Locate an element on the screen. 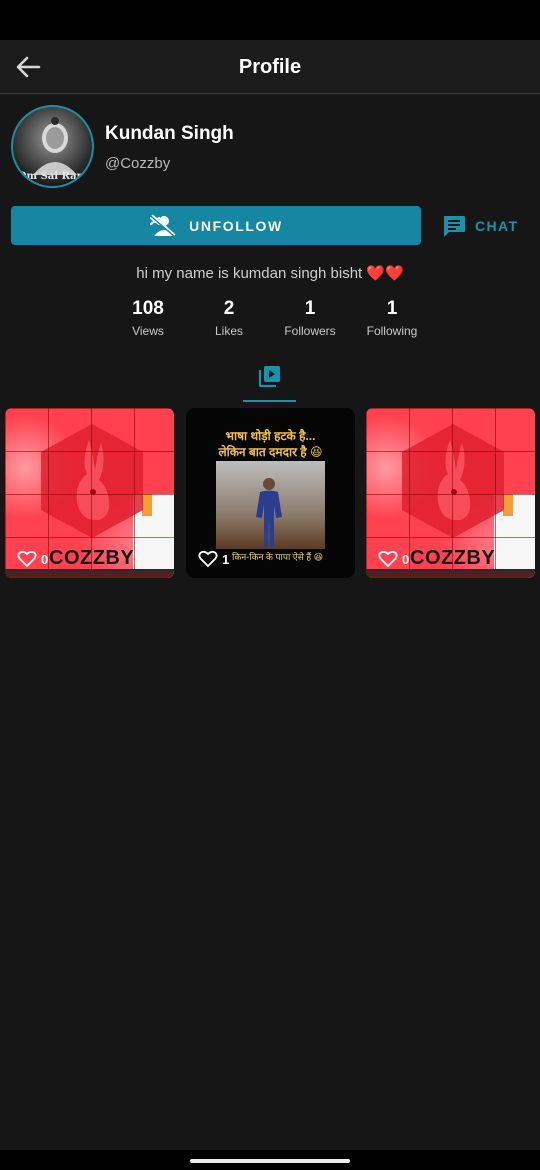  page-title: Profile is located at coordinates (270, 67).